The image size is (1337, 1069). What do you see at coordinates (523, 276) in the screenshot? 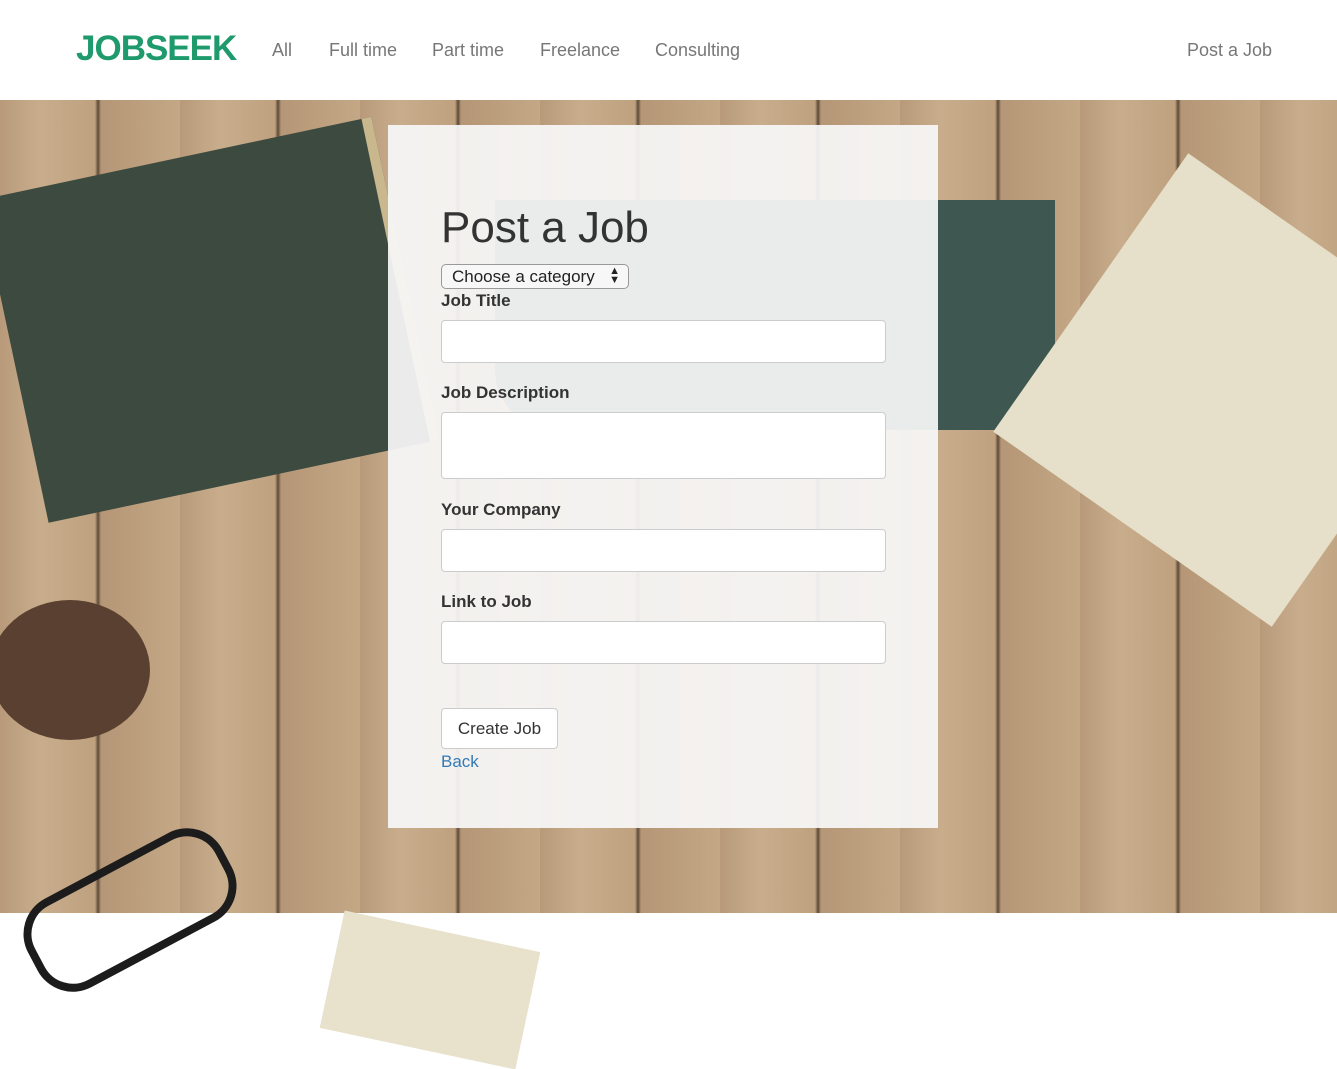
I see `category-select-value: Choose a category` at bounding box center [523, 276].